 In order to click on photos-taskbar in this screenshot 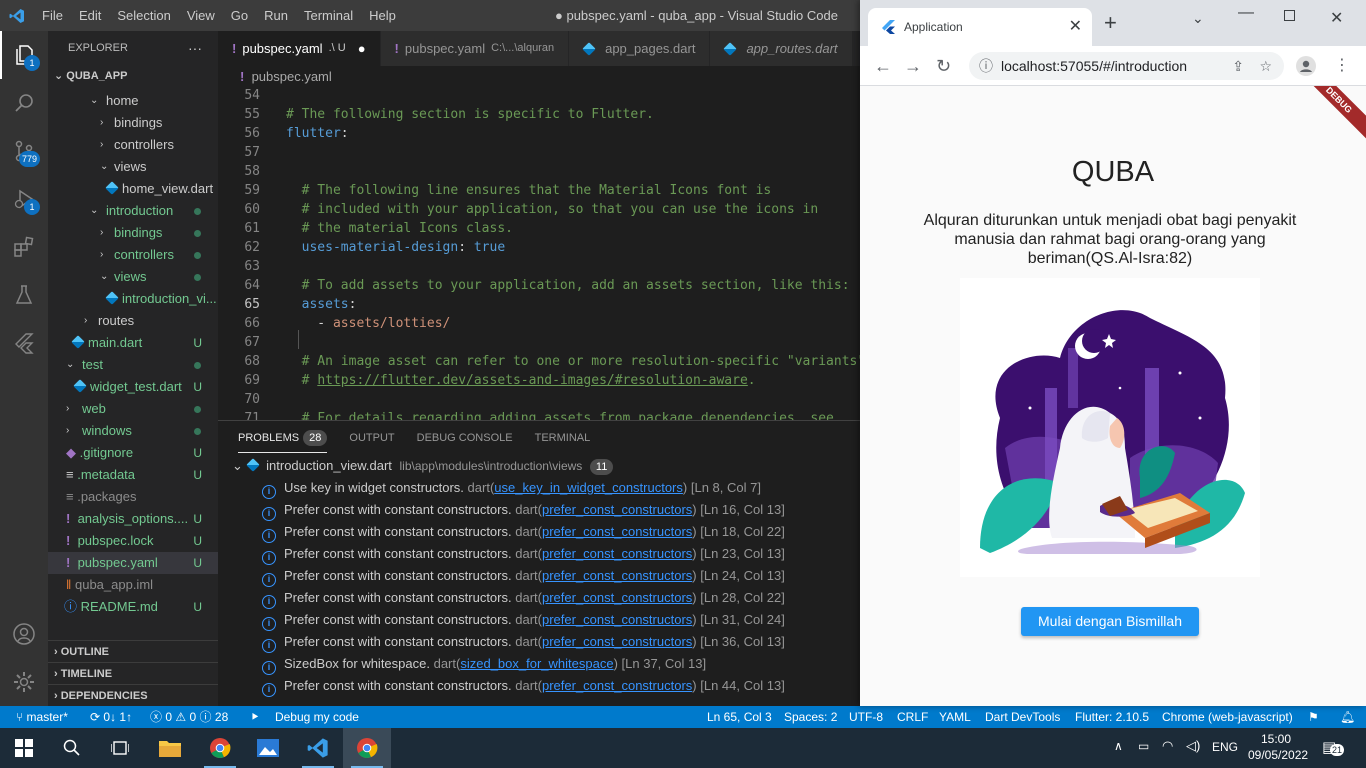, I will do `click(268, 748)`.